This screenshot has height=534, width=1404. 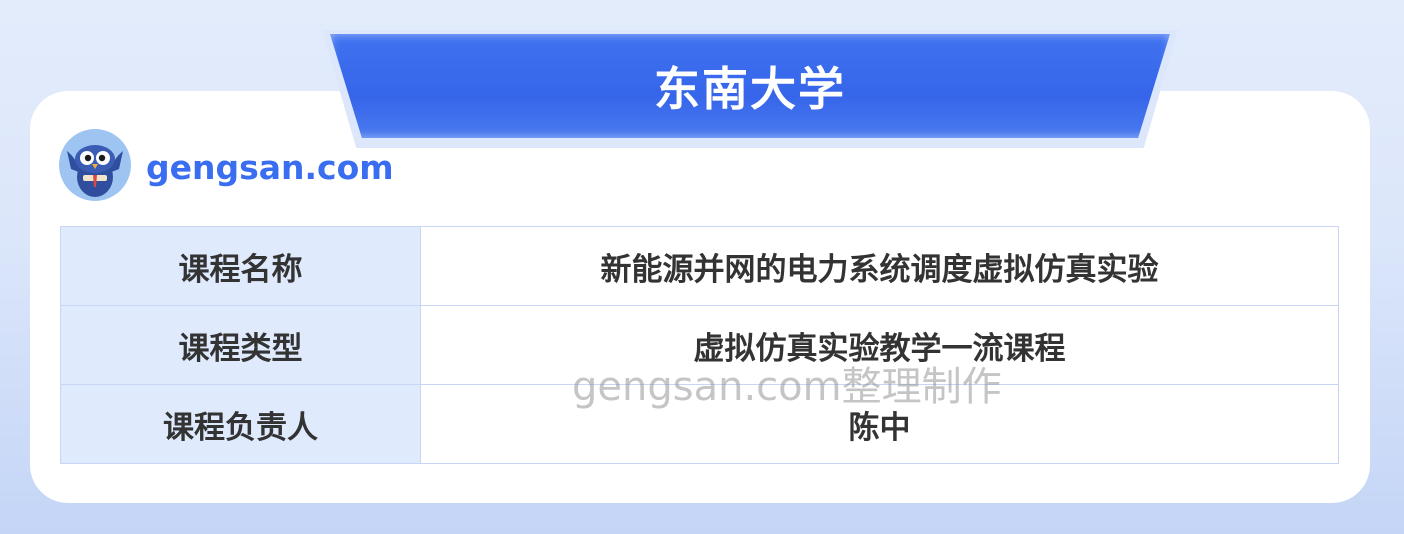 I want to click on table-row: 课程类型 虚拟仿真实验教学一流课程, so click(x=699, y=345).